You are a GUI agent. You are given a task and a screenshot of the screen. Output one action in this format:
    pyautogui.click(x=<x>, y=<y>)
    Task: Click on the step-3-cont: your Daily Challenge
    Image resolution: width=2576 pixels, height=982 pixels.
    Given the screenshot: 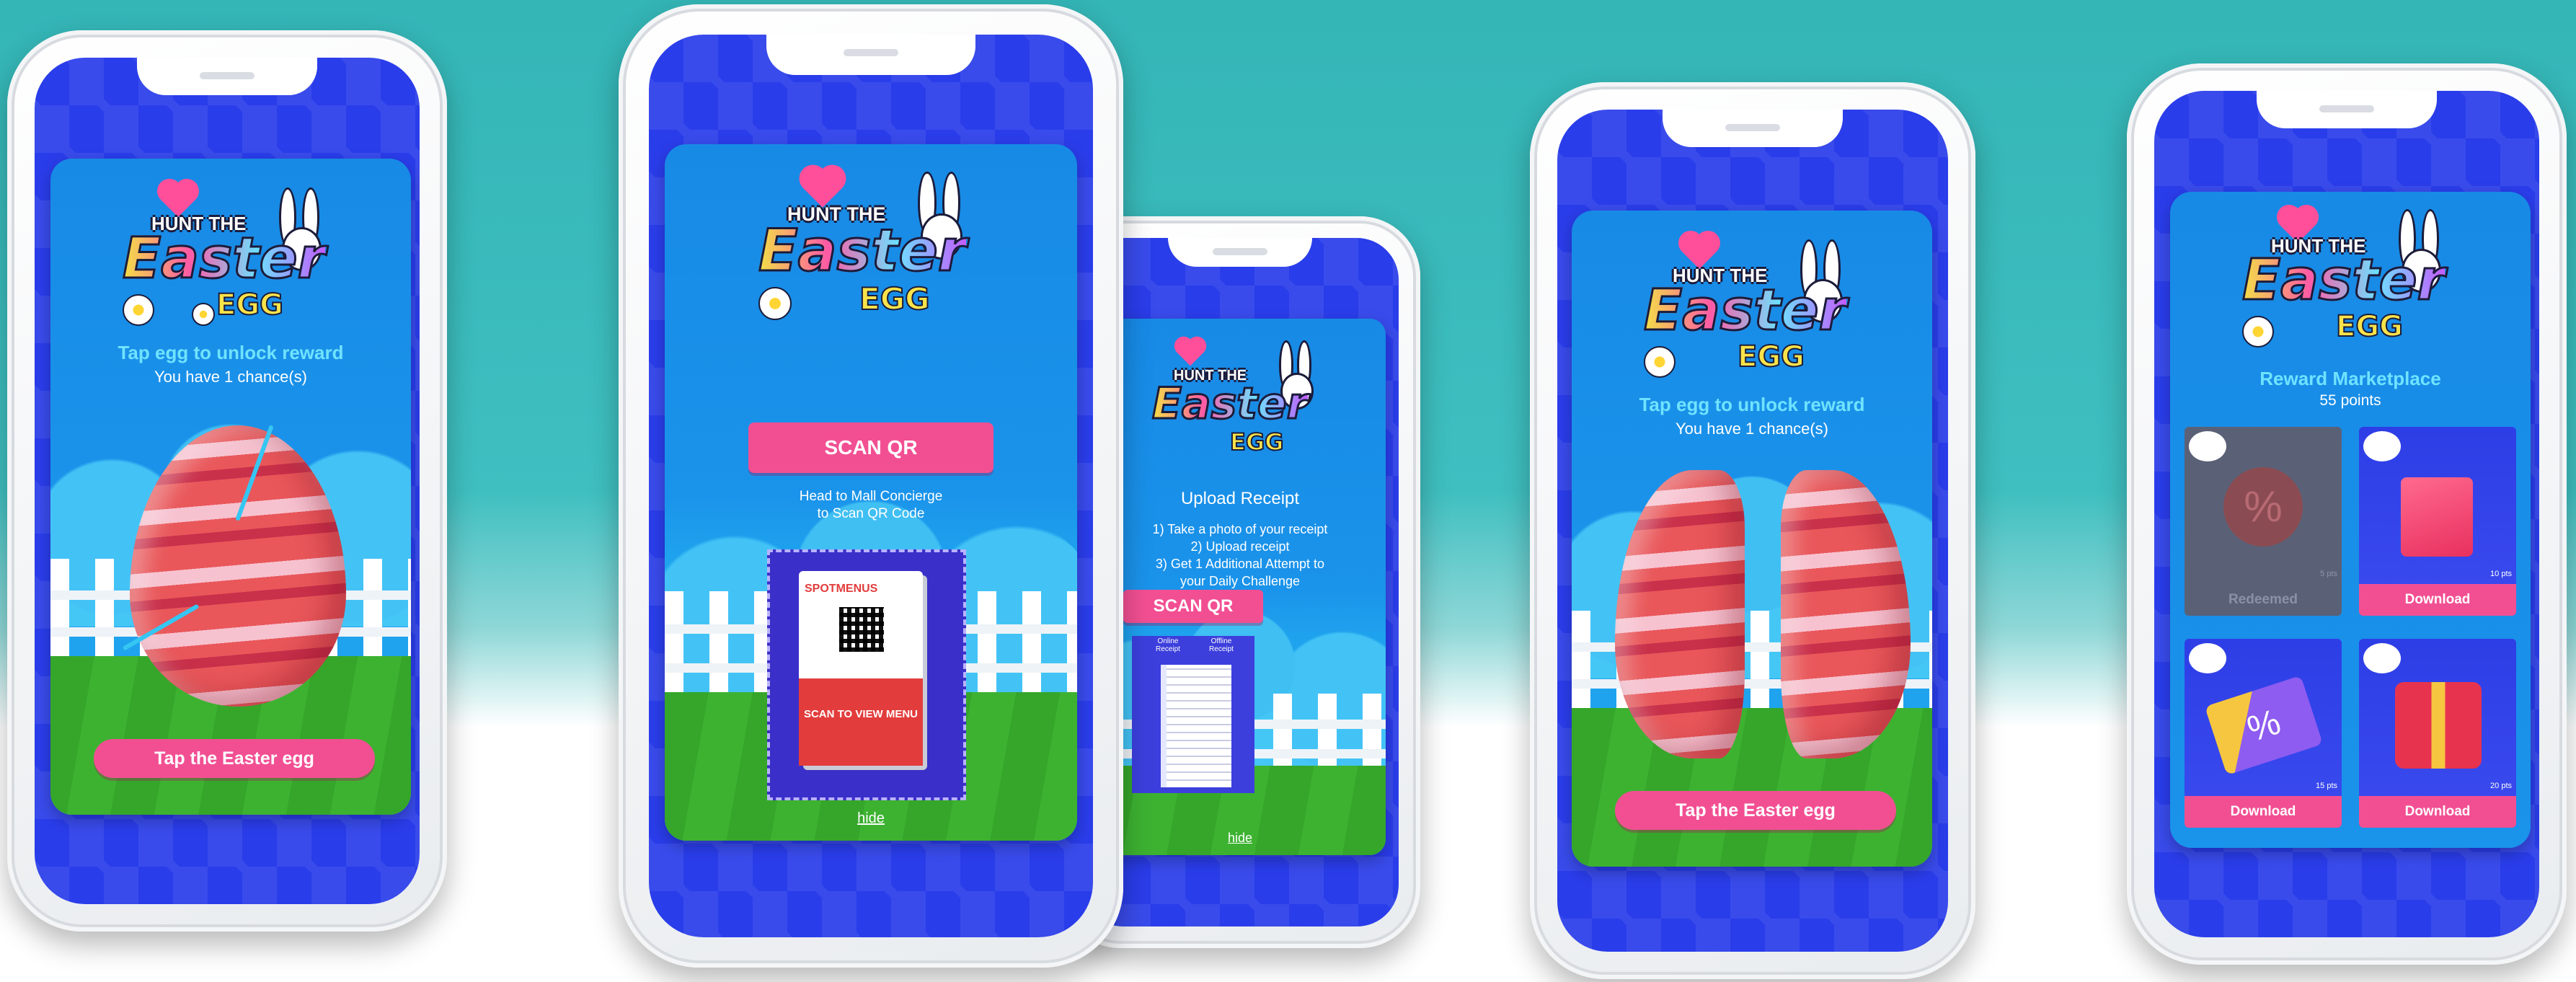 What is the action you would take?
    pyautogui.click(x=1240, y=581)
    